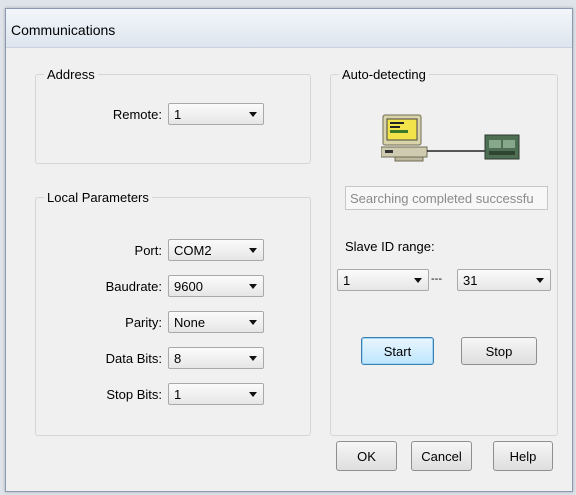 This screenshot has height=495, width=576. Describe the element at coordinates (446, 198) in the screenshot. I see `search-status-field: Searching completed successfu` at that location.